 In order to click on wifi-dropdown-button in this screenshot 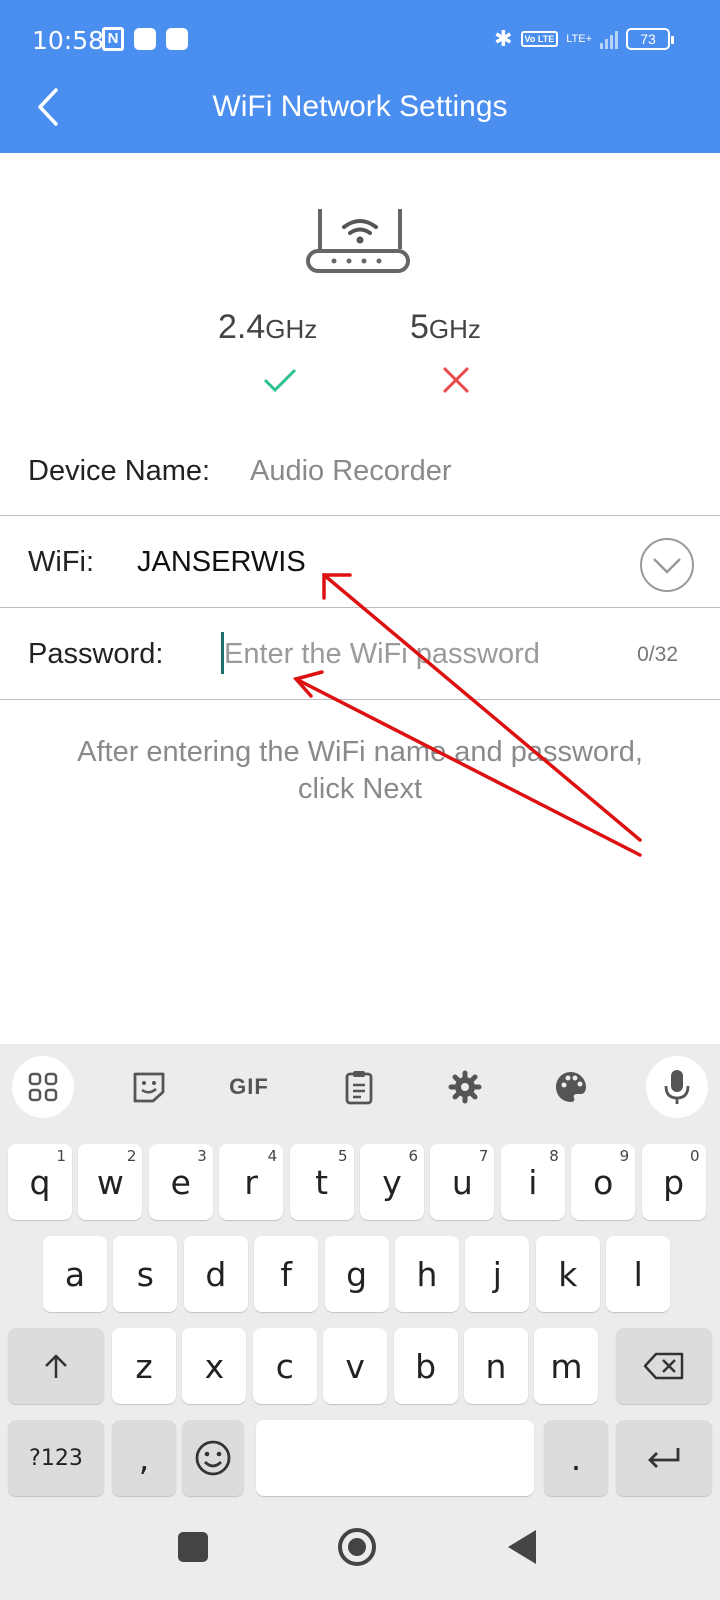, I will do `click(667, 565)`.